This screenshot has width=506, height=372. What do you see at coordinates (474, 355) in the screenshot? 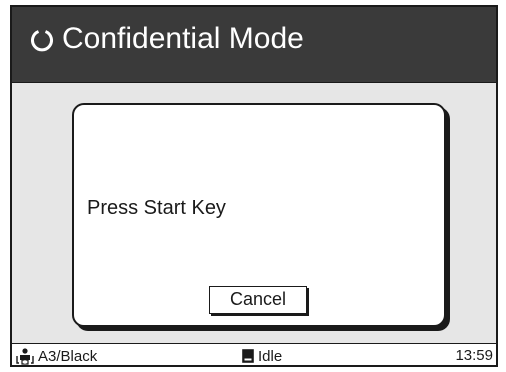
I see `clock: 13:59` at bounding box center [474, 355].